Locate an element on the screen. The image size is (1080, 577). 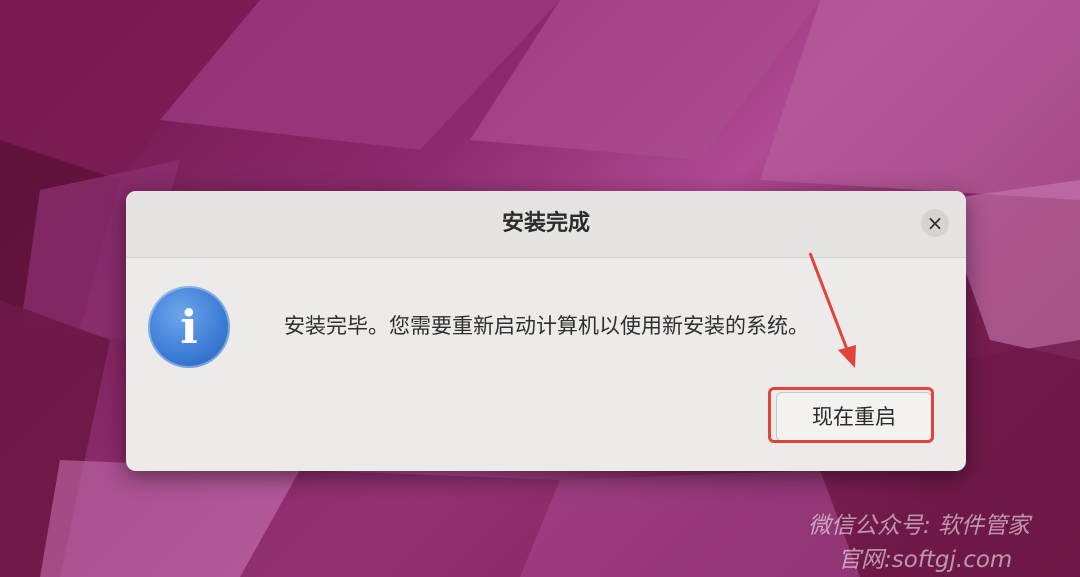
dialog-title: 安装完成 is located at coordinates (545, 223).